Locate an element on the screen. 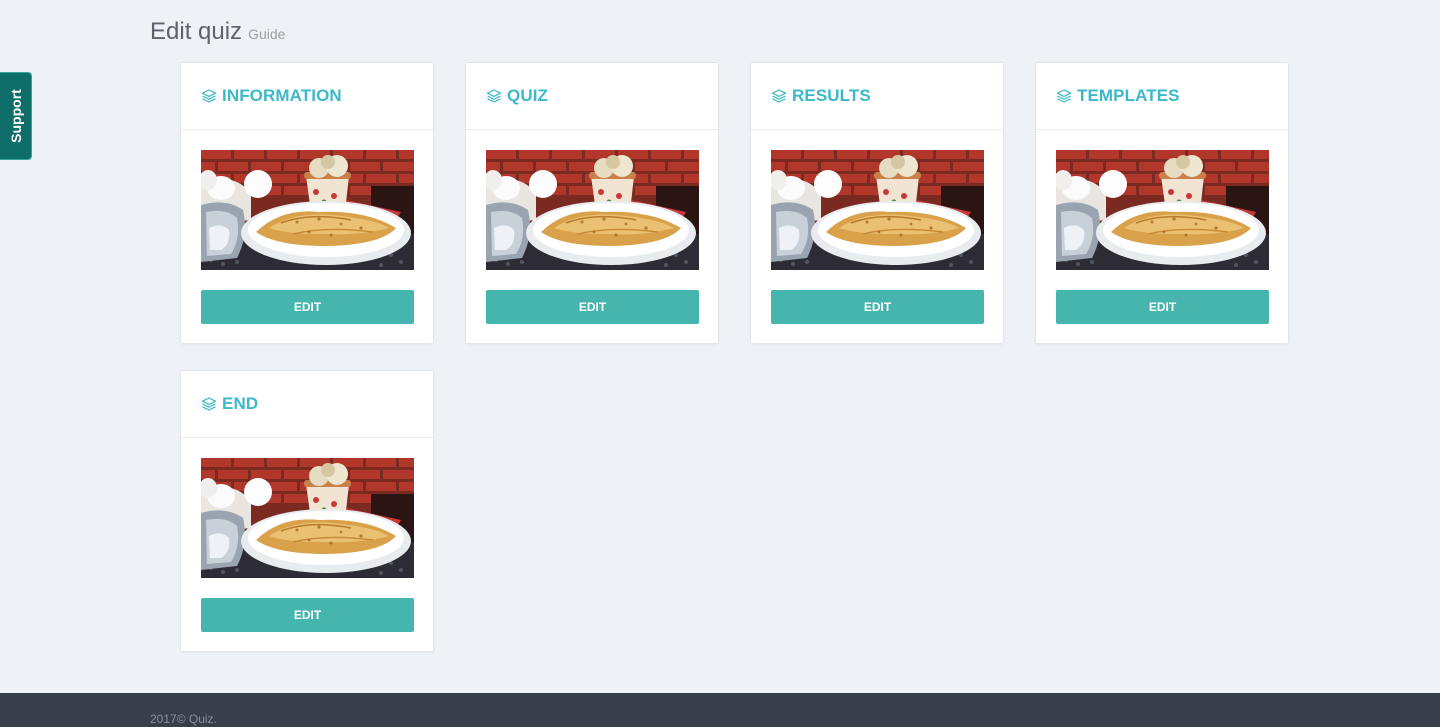 This screenshot has height=727, width=1440. support-label: Support is located at coordinates (15, 116).